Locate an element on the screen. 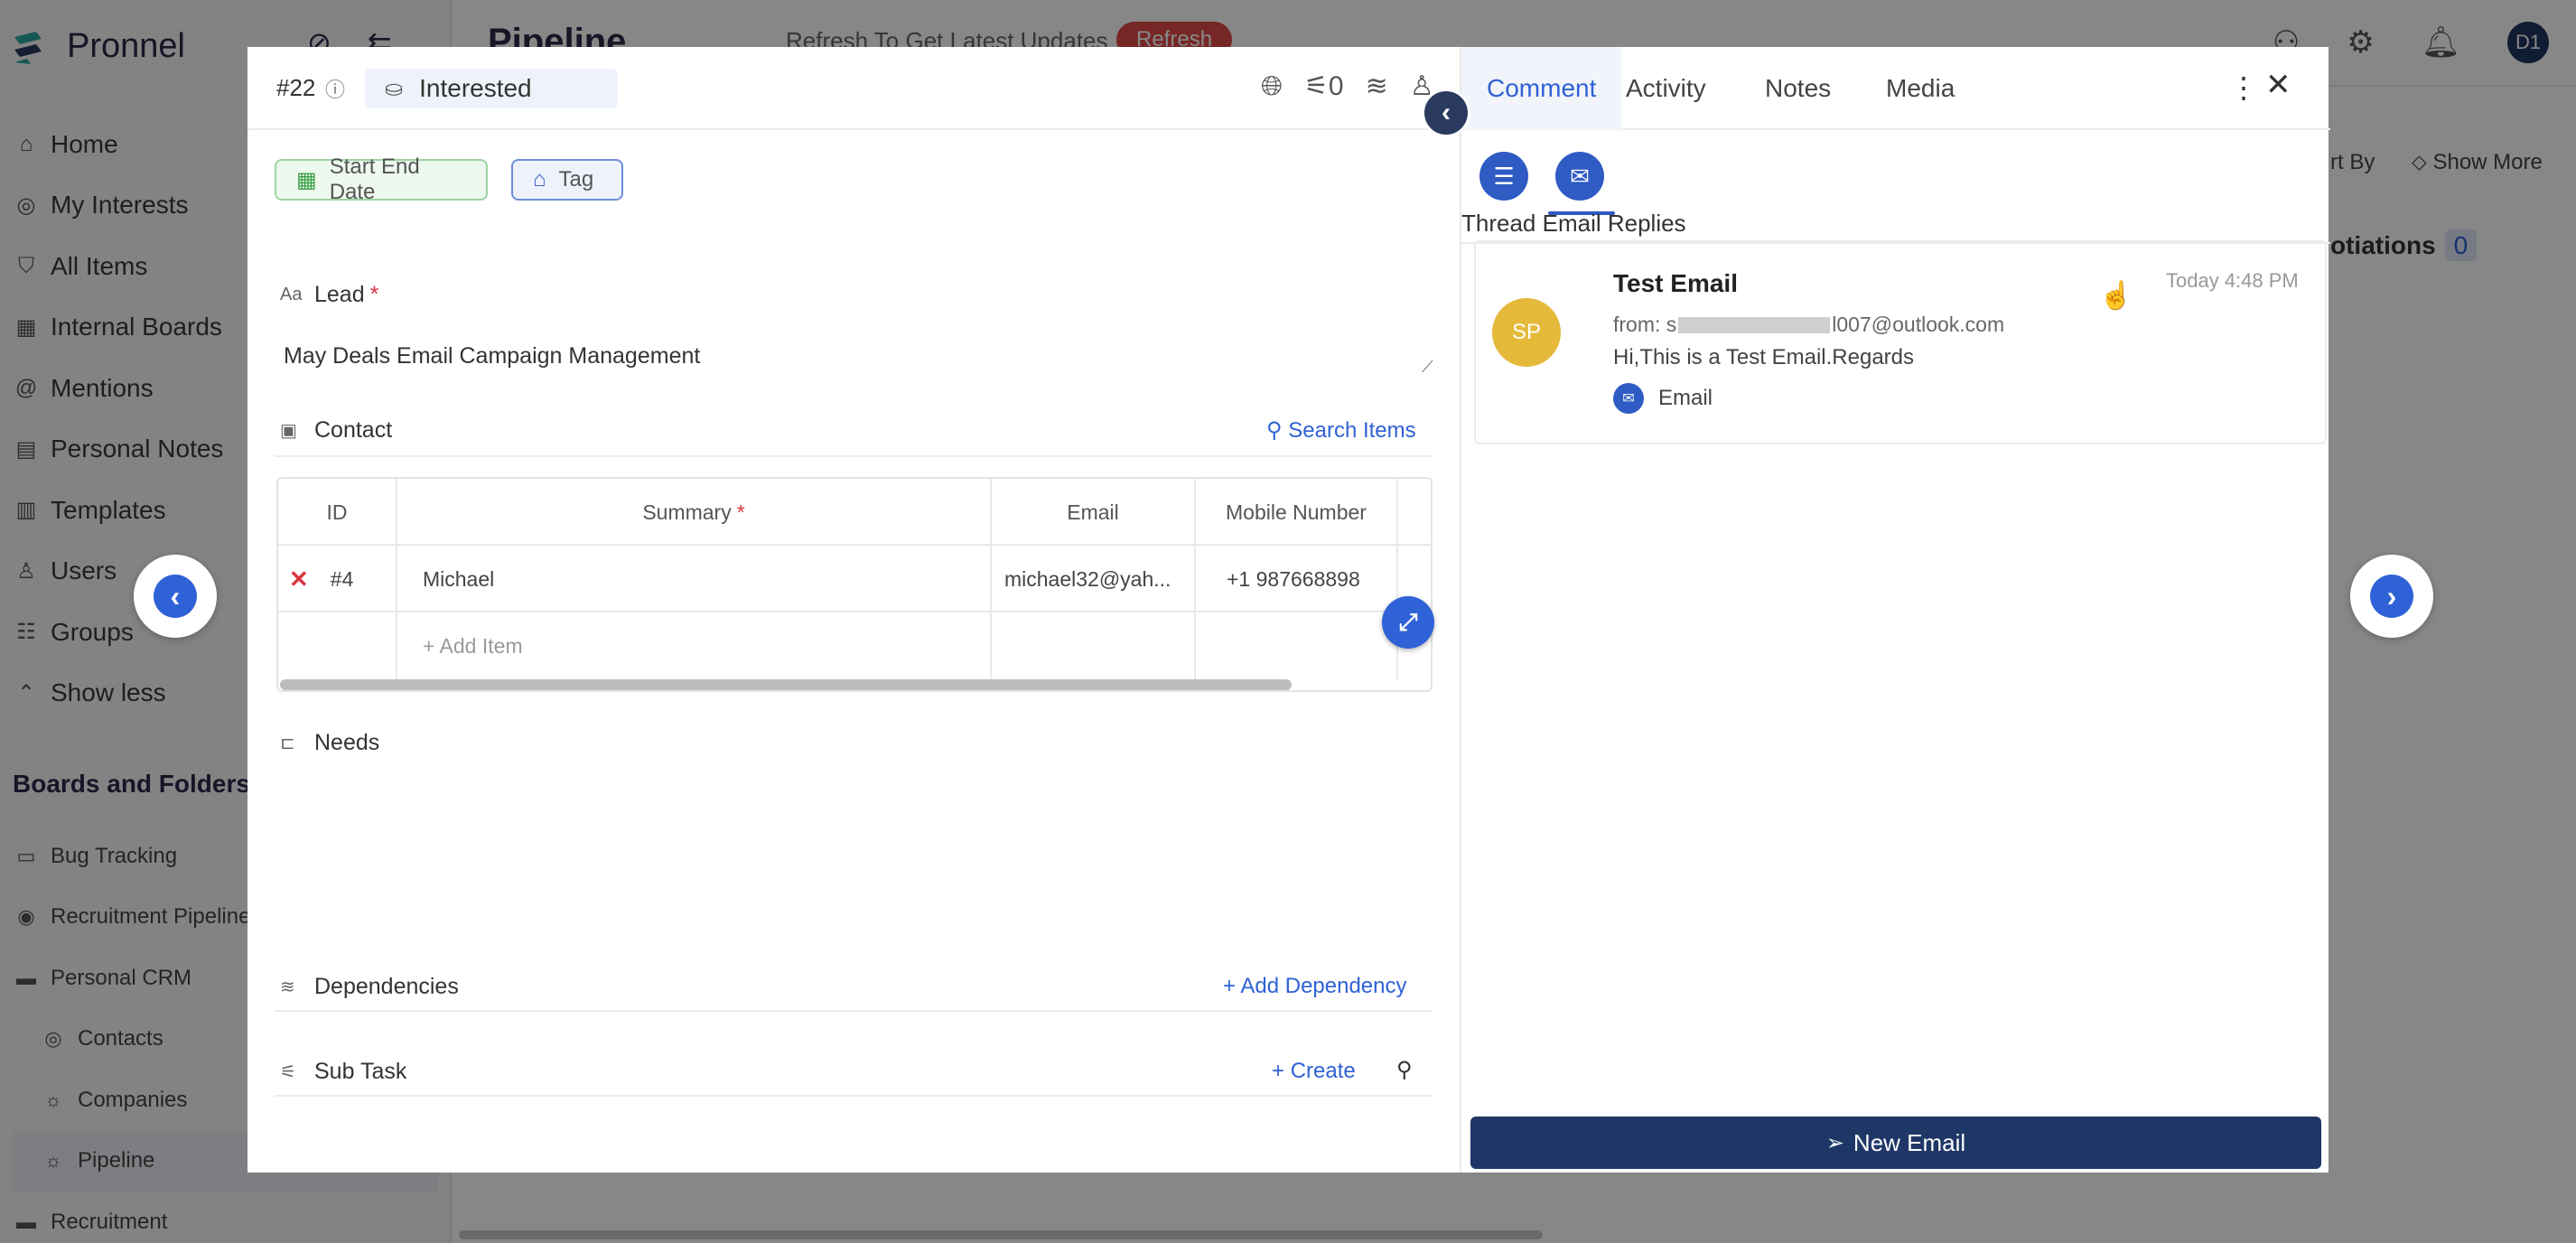 Image resolution: width=2576 pixels, height=1243 pixels. add-item-button: + Add Item is located at coordinates (694, 645).